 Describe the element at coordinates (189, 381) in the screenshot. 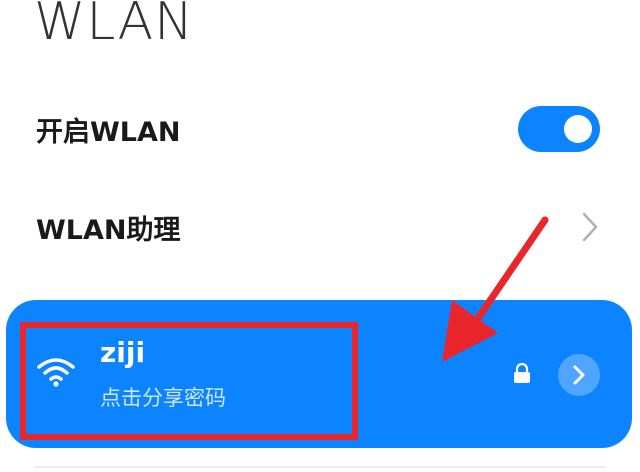

I see `annotation-highlight-box` at that location.